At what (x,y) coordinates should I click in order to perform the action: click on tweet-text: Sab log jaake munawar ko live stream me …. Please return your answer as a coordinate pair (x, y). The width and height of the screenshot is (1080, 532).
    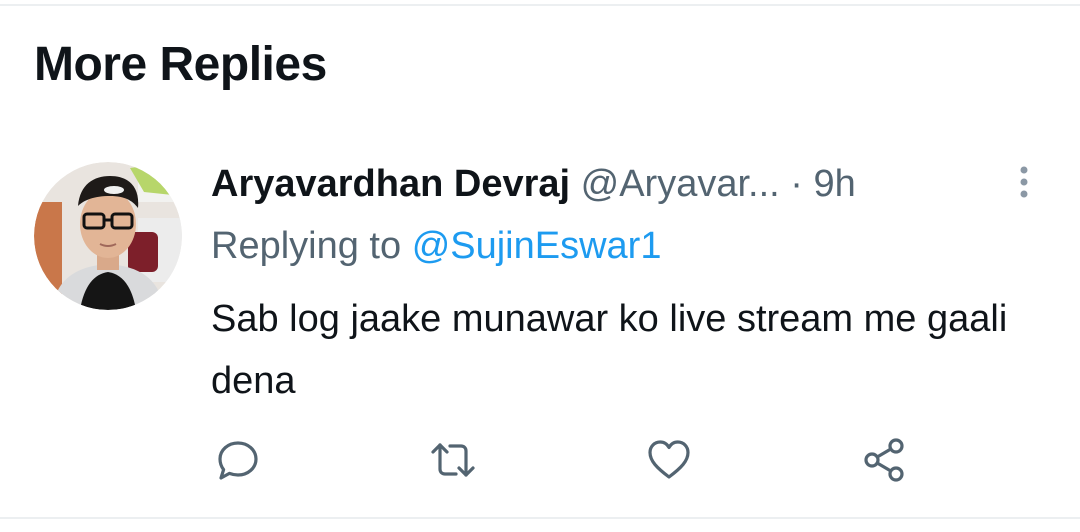
    Looking at the image, I should click on (609, 350).